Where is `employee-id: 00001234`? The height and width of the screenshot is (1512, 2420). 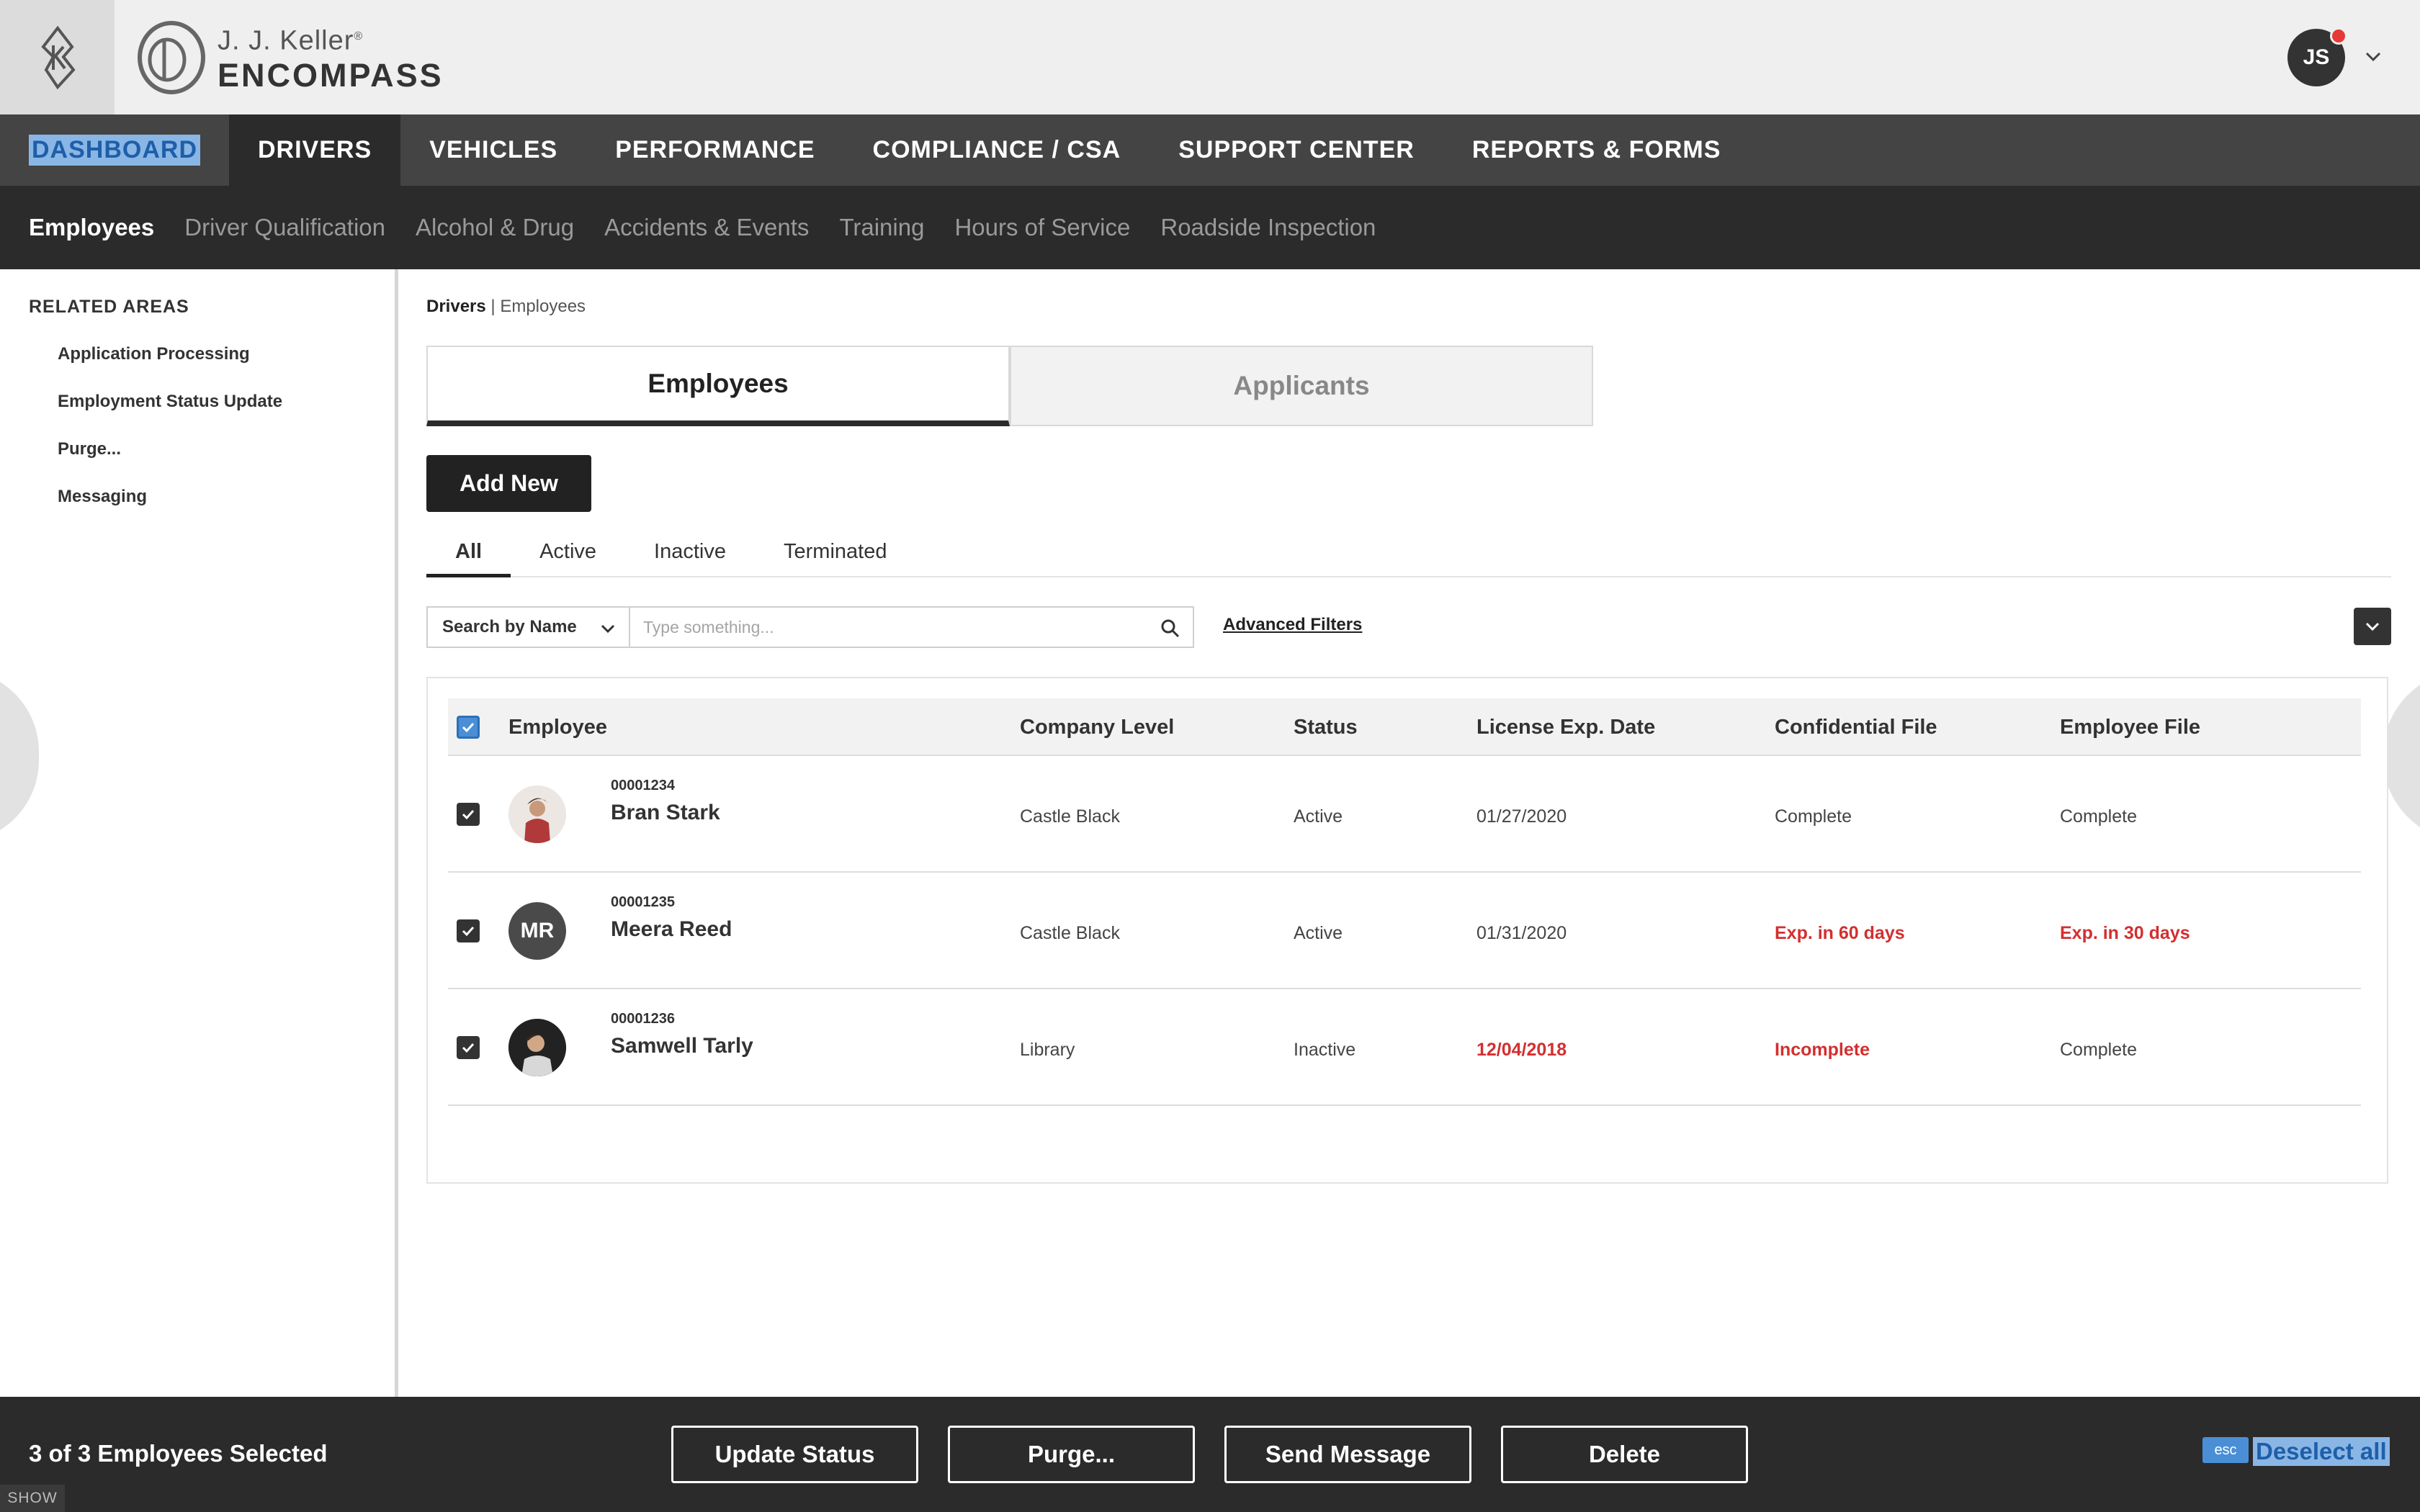 employee-id: 00001234 is located at coordinates (643, 785).